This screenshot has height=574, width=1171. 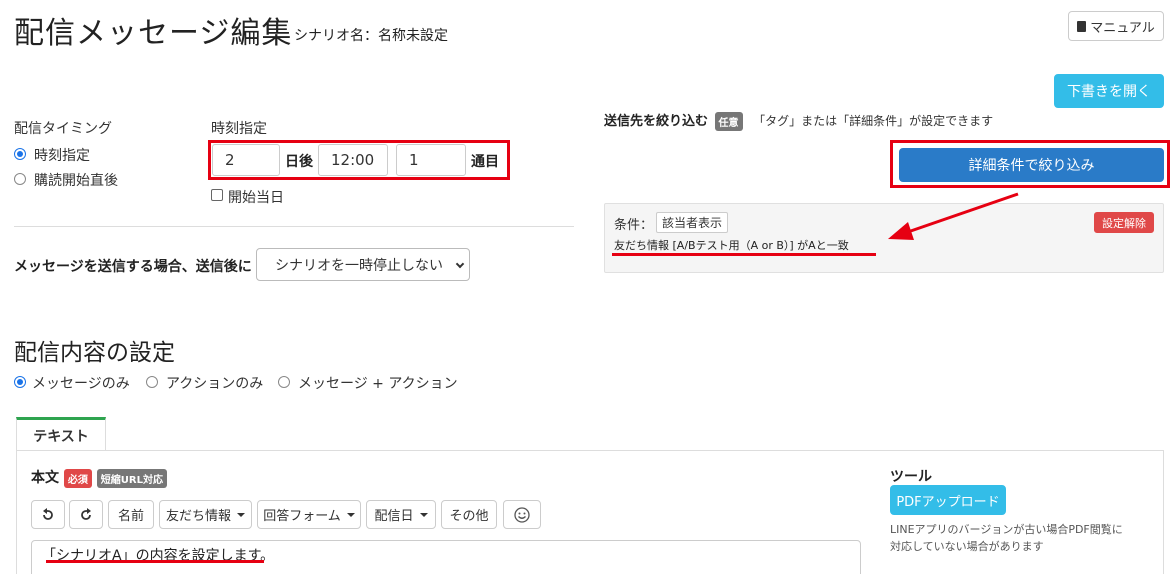 What do you see at coordinates (953, 216) in the screenshot?
I see `annotation-arrow` at bounding box center [953, 216].